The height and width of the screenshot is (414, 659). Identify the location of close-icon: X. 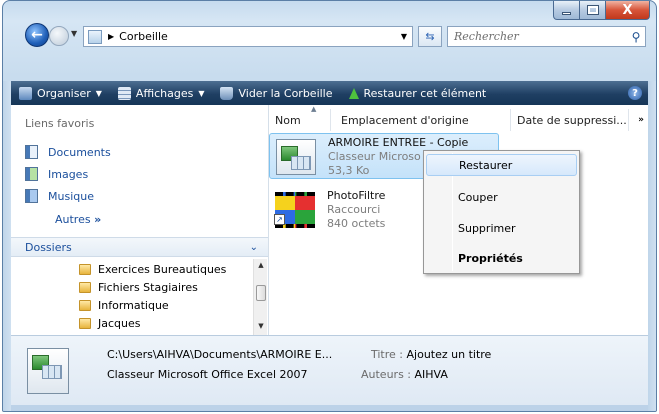
(627, 10).